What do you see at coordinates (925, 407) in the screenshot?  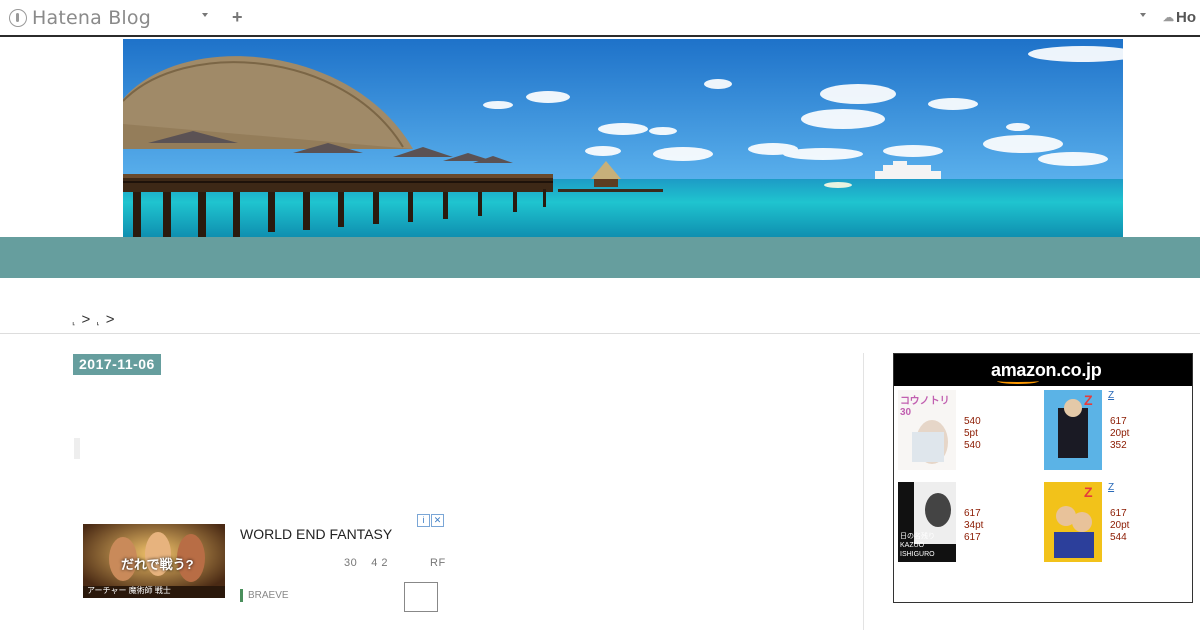 I see `product-cover-title: コウノトリ 30` at bounding box center [925, 407].